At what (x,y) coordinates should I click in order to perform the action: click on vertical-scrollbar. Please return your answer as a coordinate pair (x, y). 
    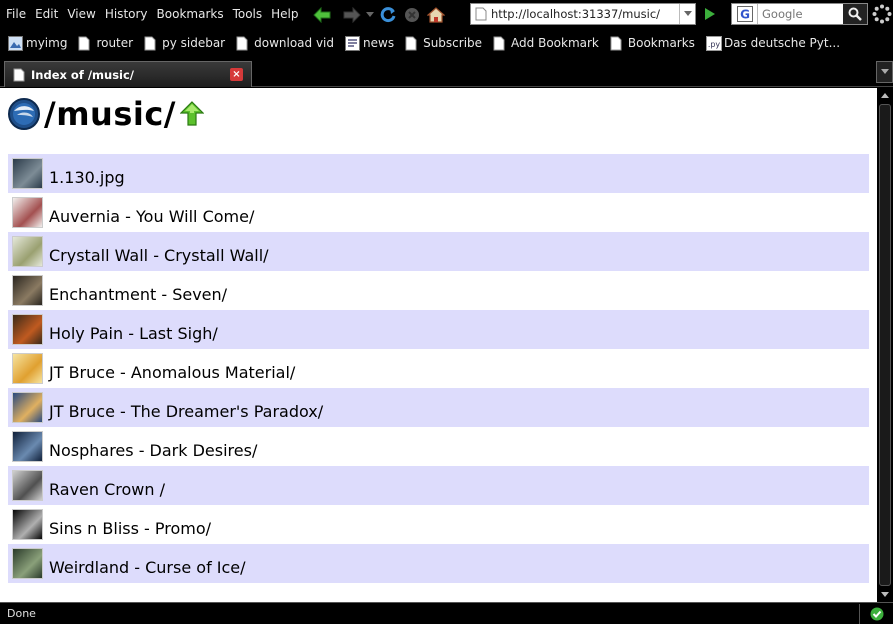
    Looking at the image, I should click on (885, 345).